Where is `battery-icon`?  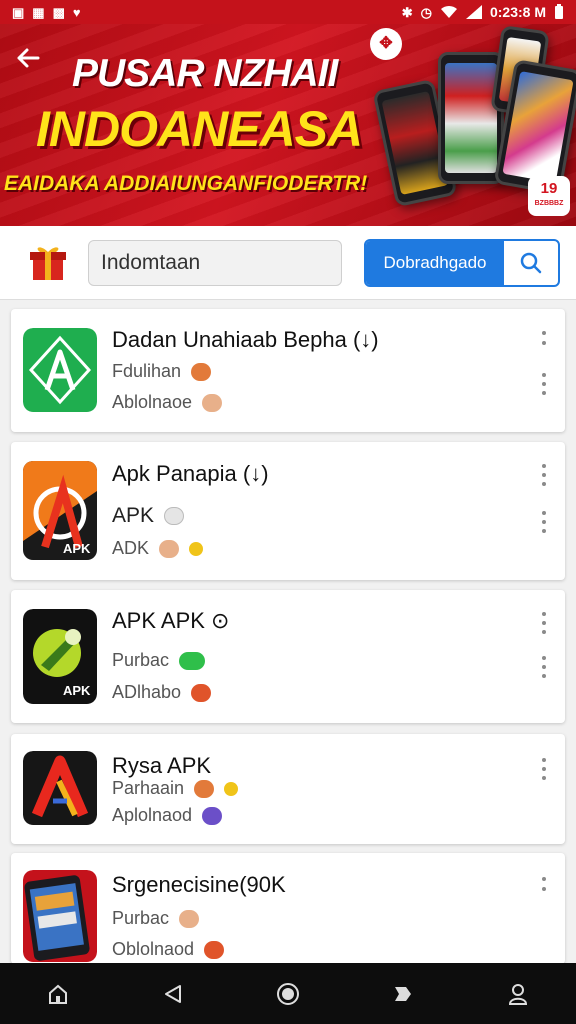 battery-icon is located at coordinates (559, 11).